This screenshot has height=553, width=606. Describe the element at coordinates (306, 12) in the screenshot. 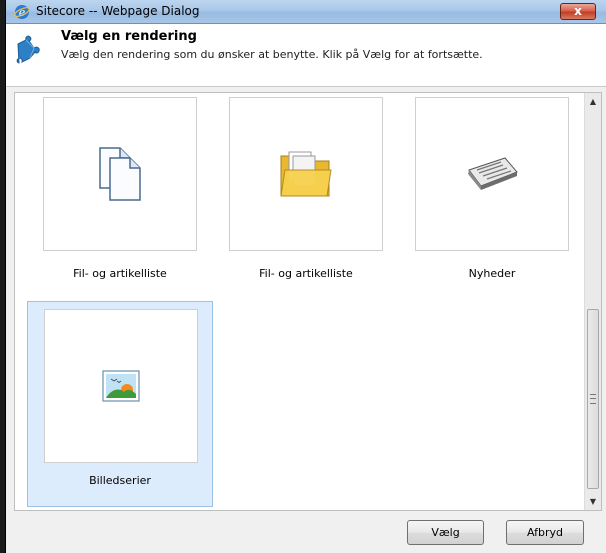

I see `title-bar: e Sitecore -- Webpage Dialog x` at that location.